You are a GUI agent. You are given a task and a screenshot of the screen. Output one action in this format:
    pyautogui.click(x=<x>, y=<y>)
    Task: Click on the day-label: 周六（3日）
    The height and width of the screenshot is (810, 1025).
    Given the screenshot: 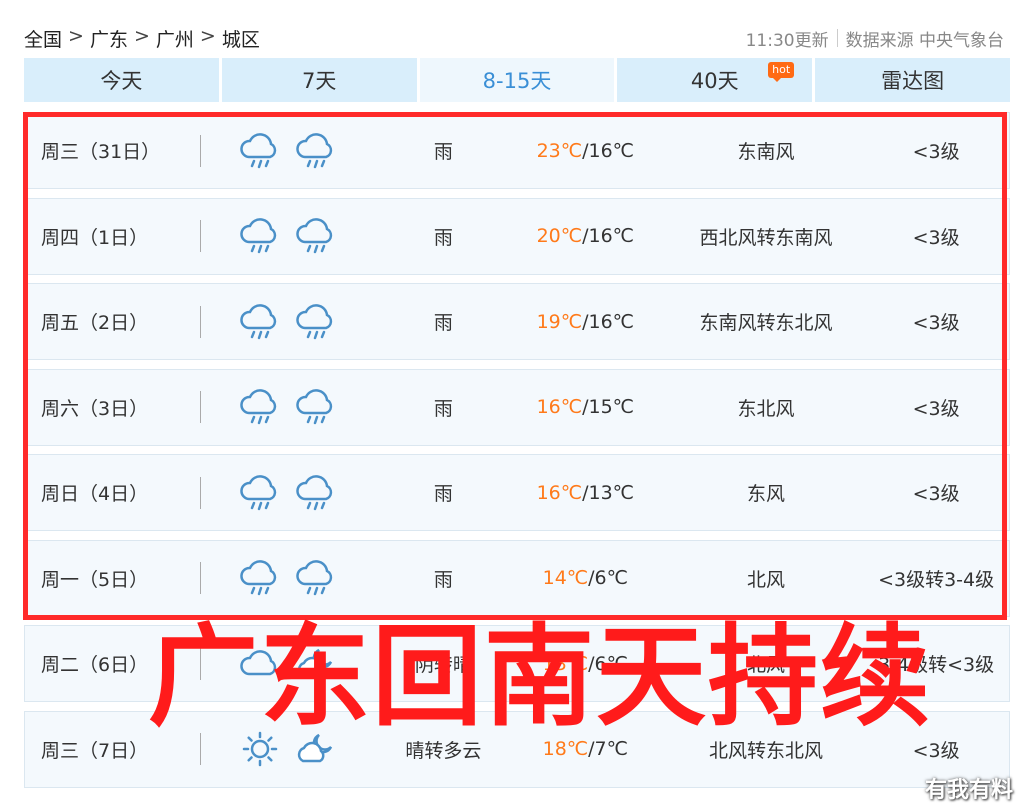 What is the action you would take?
    pyautogui.click(x=95, y=408)
    